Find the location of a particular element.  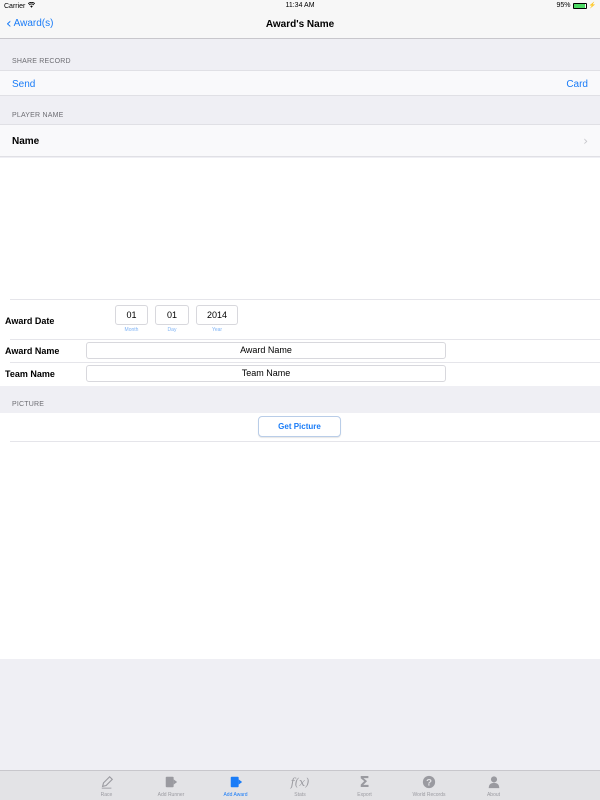

navigation-bar: ‹ Award(s) Award's Name is located at coordinates (300, 25).